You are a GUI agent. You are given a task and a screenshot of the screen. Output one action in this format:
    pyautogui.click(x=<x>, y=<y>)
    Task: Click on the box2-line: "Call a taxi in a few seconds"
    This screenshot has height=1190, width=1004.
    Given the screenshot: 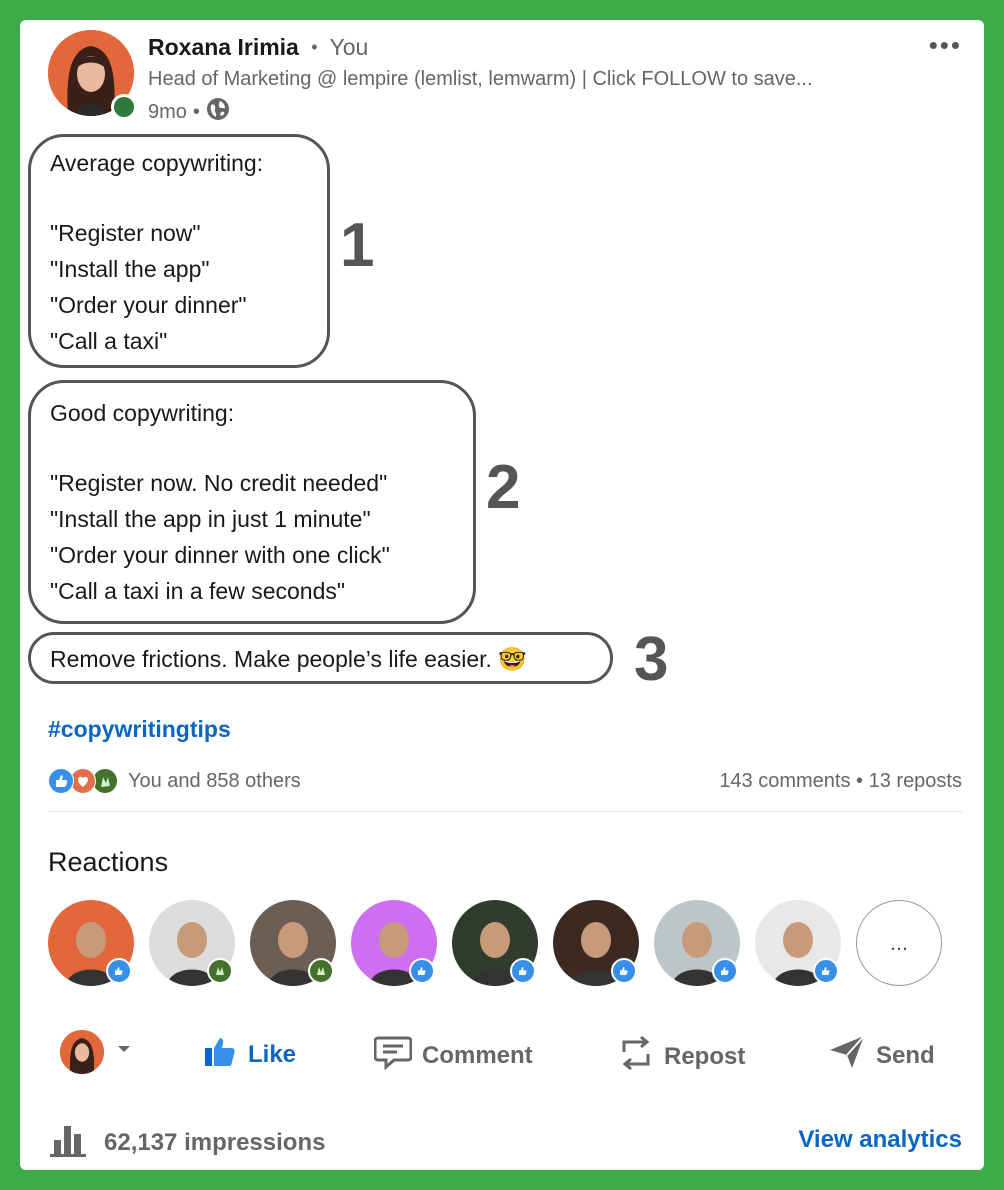 What is the action you would take?
    pyautogui.click(x=198, y=591)
    